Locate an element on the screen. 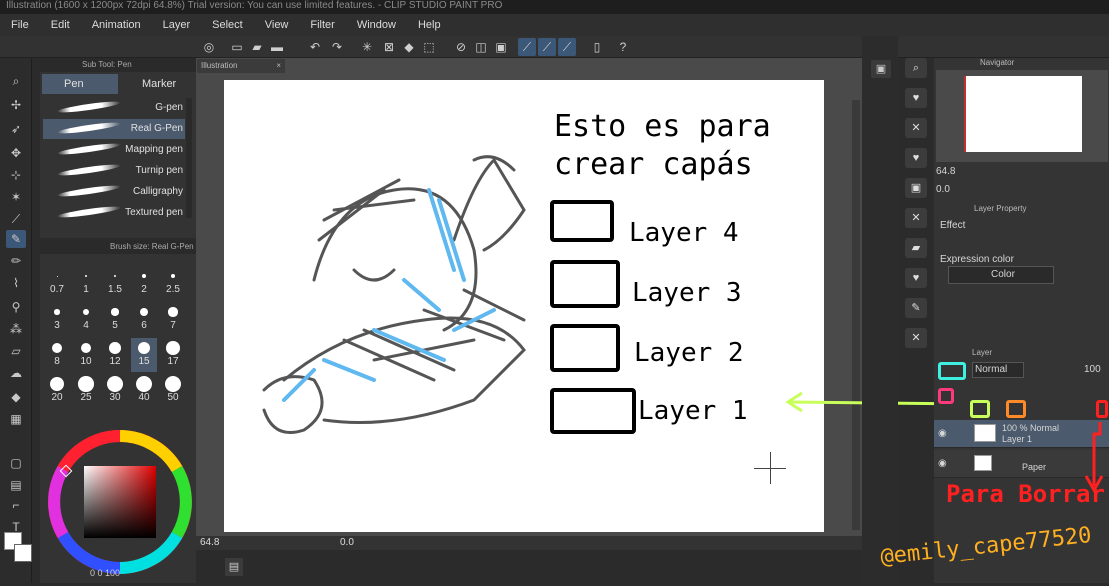 The image size is (1109, 586). smartphone-icon: ▯ is located at coordinates (597, 47).